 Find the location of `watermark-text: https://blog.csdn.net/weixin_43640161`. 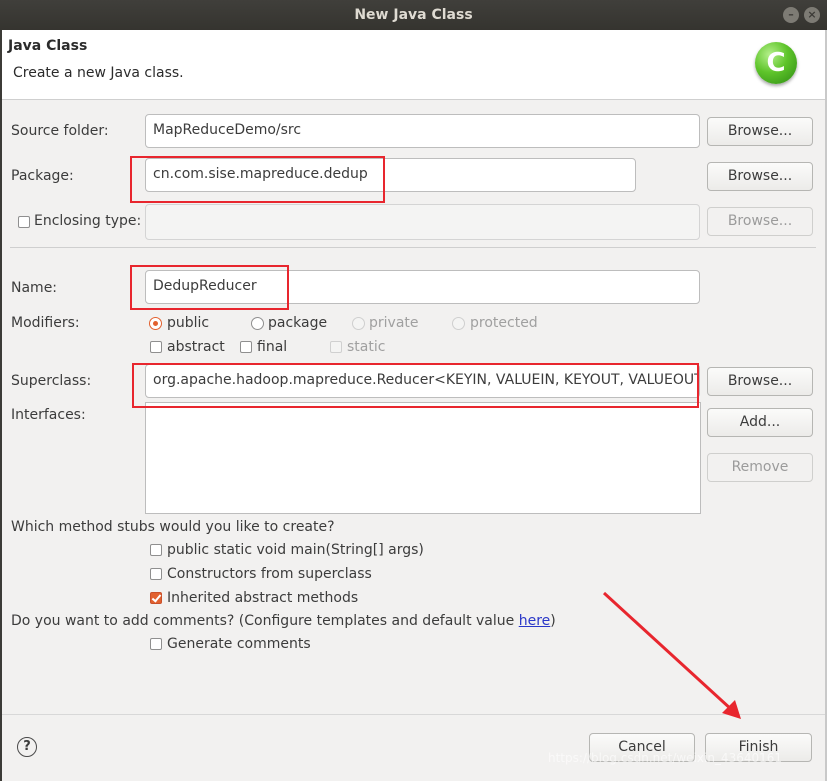

watermark-text: https://blog.csdn.net/weixin_43640161 is located at coordinates (665, 758).